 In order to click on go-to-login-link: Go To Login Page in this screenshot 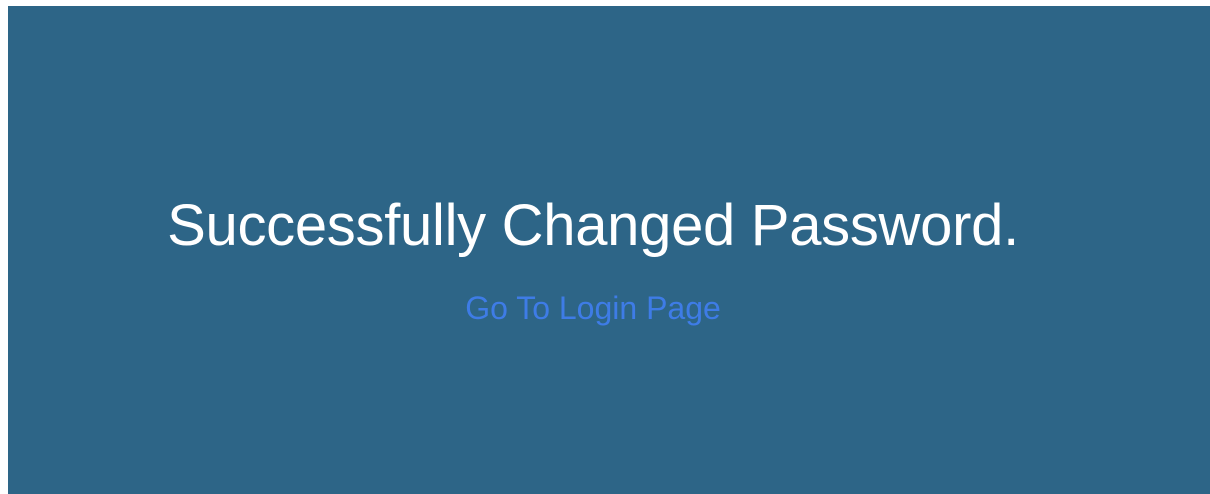, I will do `click(593, 308)`.